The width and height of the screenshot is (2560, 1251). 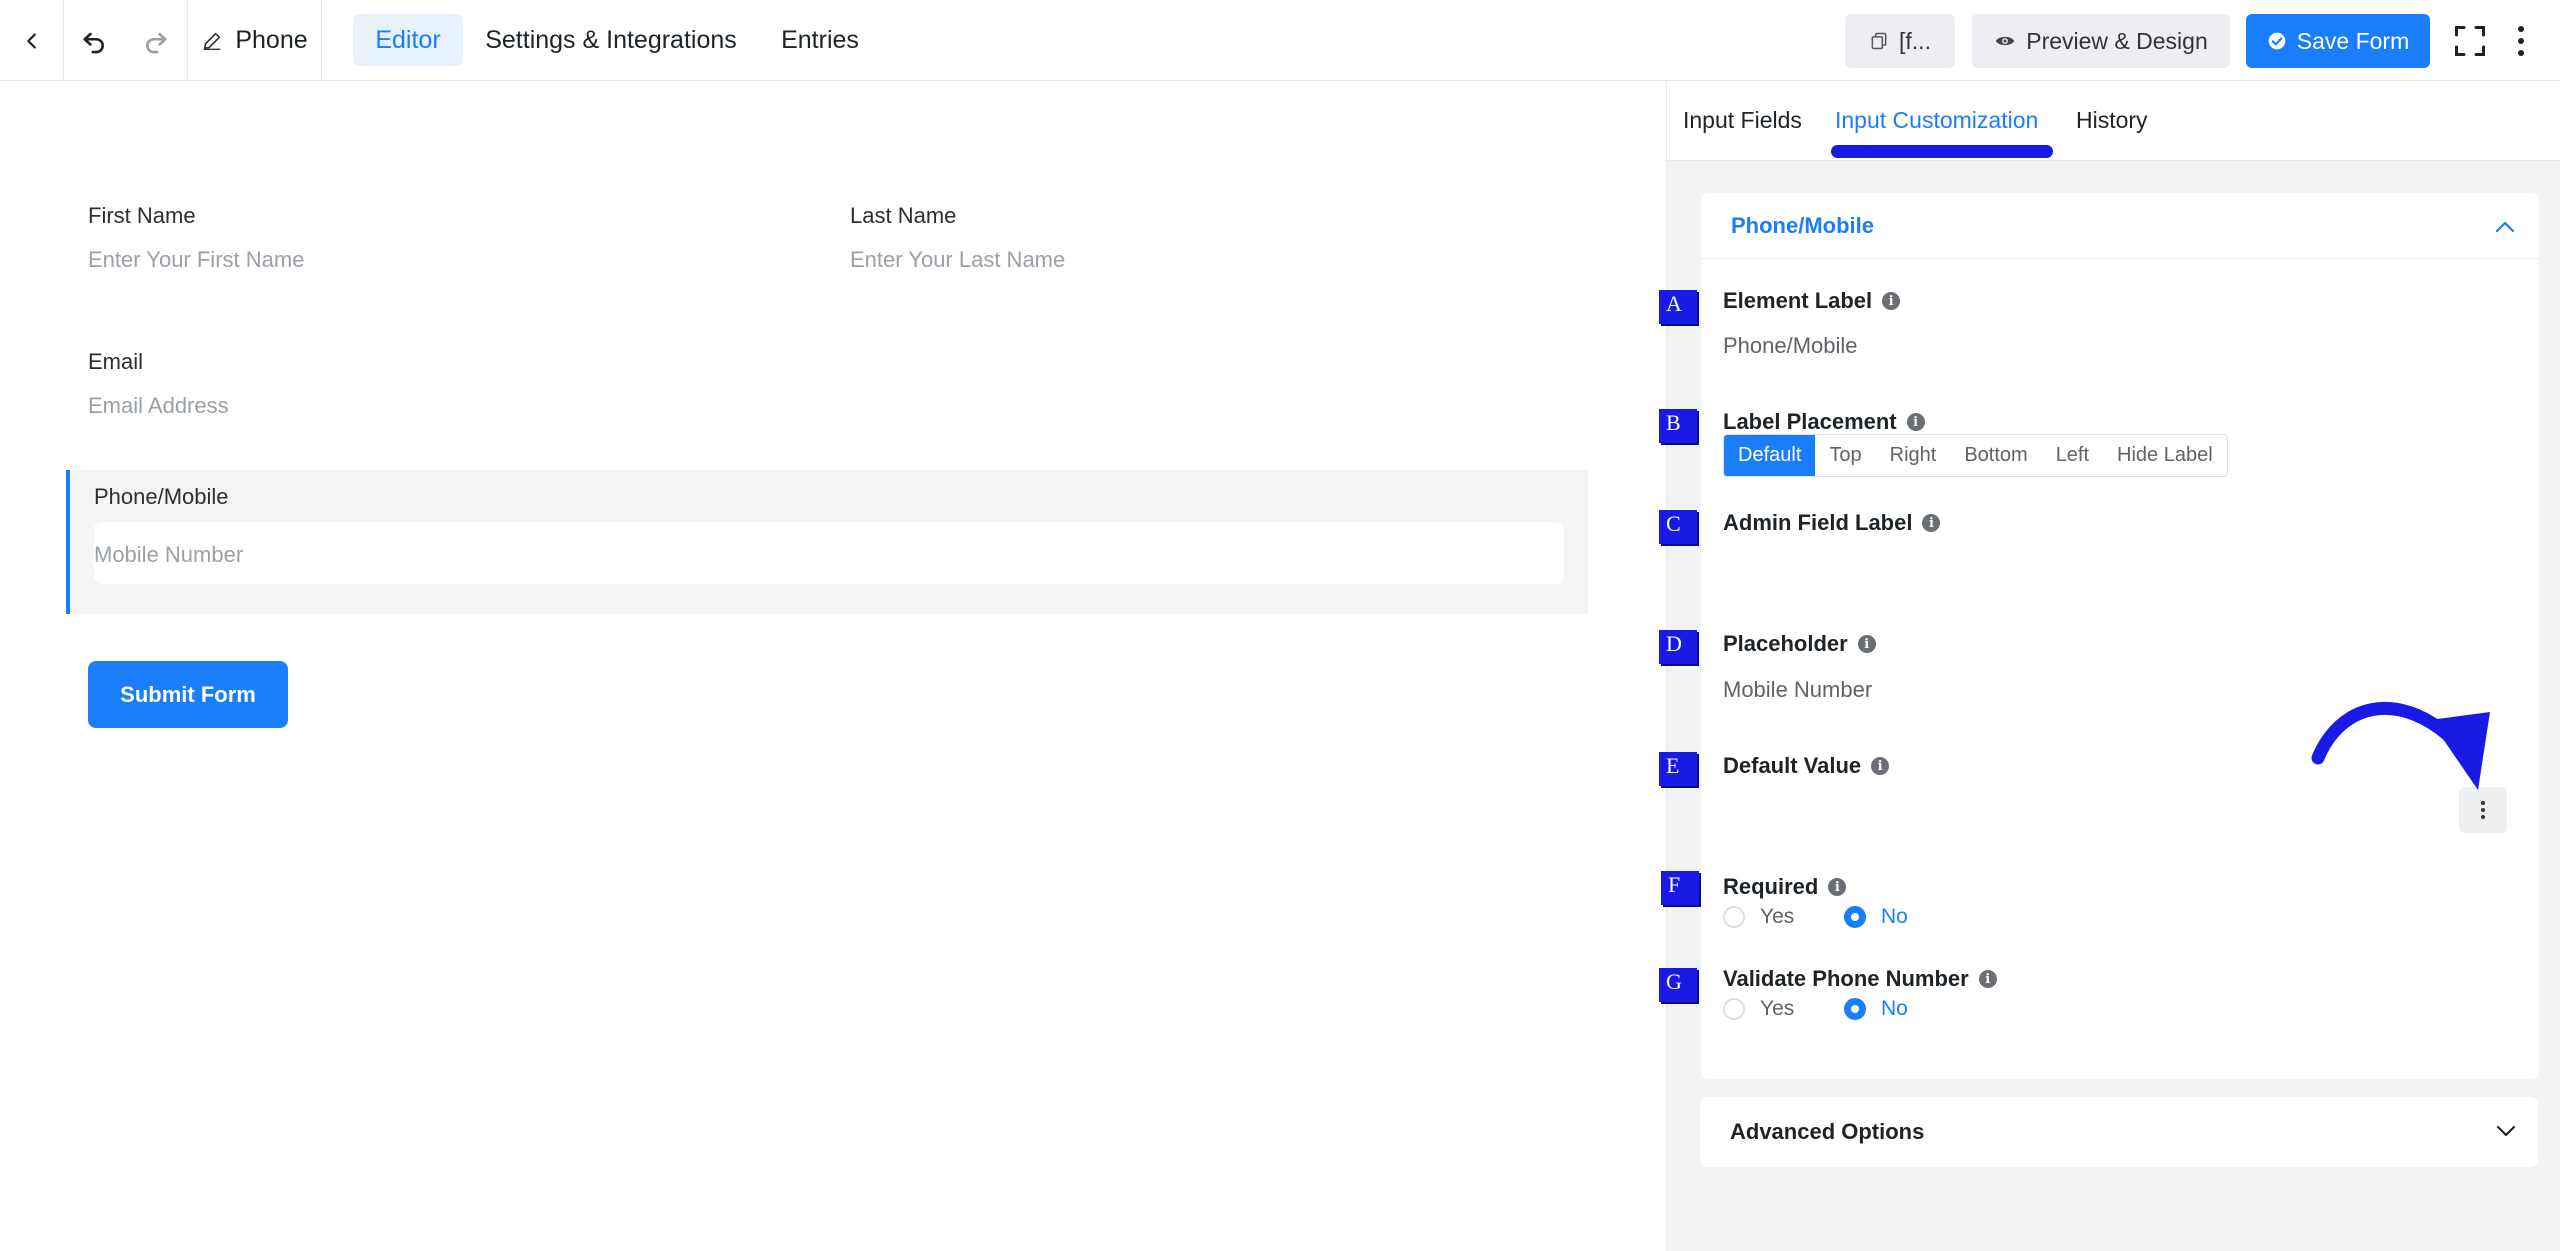 What do you see at coordinates (196, 260) in the screenshot?
I see `first-name-input: Enter Your First Name` at bounding box center [196, 260].